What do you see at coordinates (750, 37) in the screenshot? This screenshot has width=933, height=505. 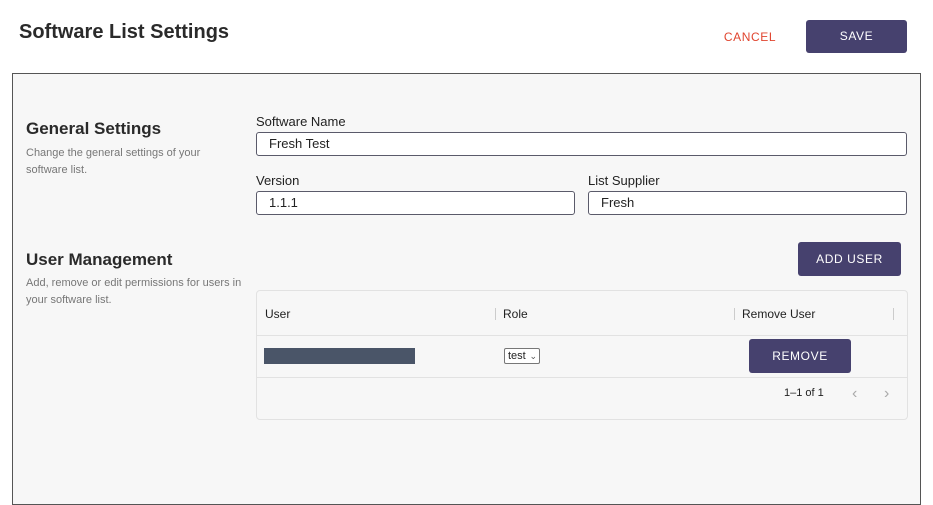 I see `cancel-button: CANCEL` at bounding box center [750, 37].